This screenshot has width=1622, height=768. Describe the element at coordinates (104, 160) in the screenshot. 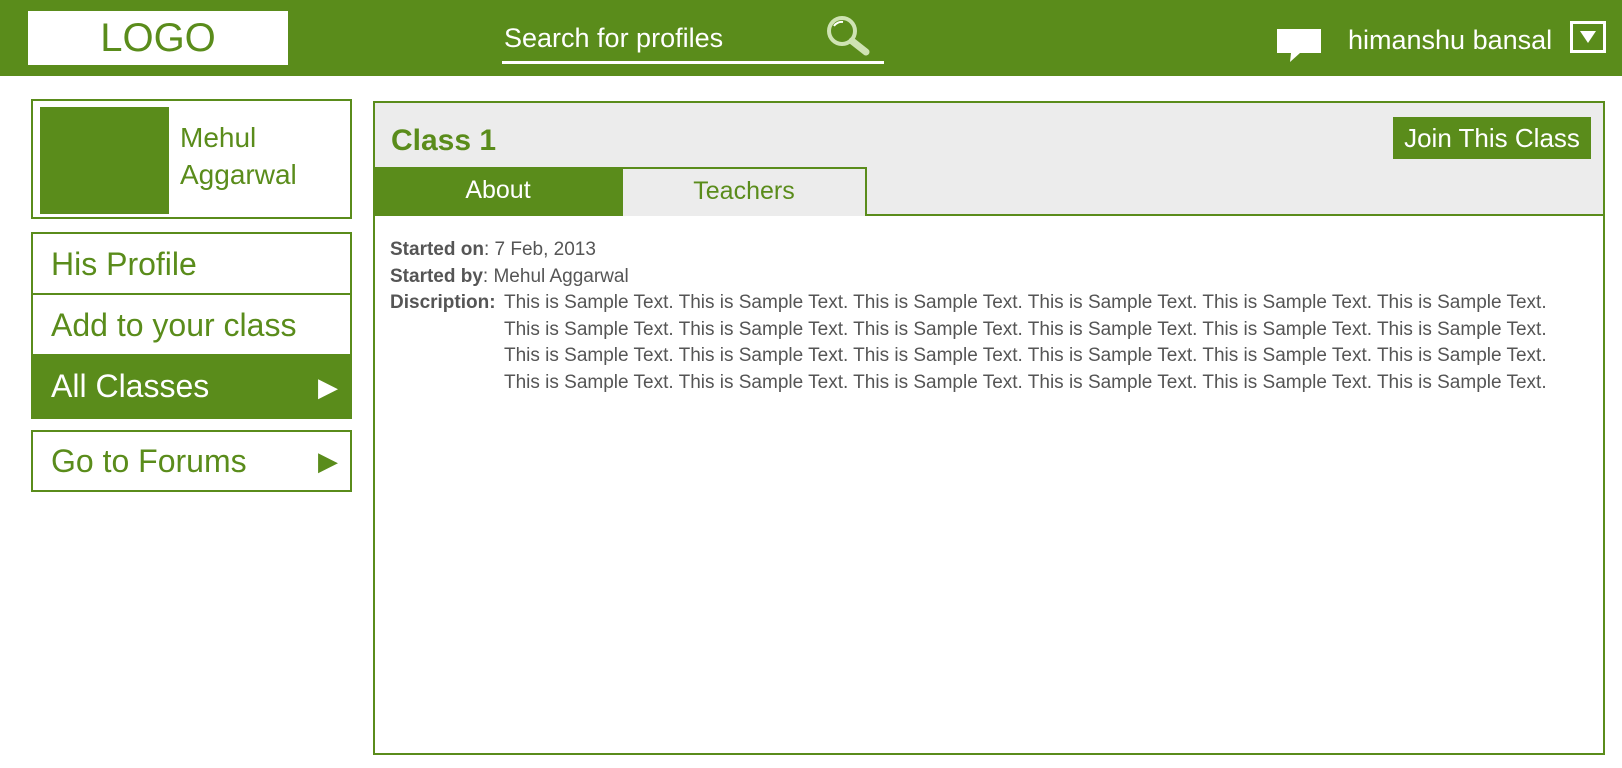

I see `avatar` at that location.